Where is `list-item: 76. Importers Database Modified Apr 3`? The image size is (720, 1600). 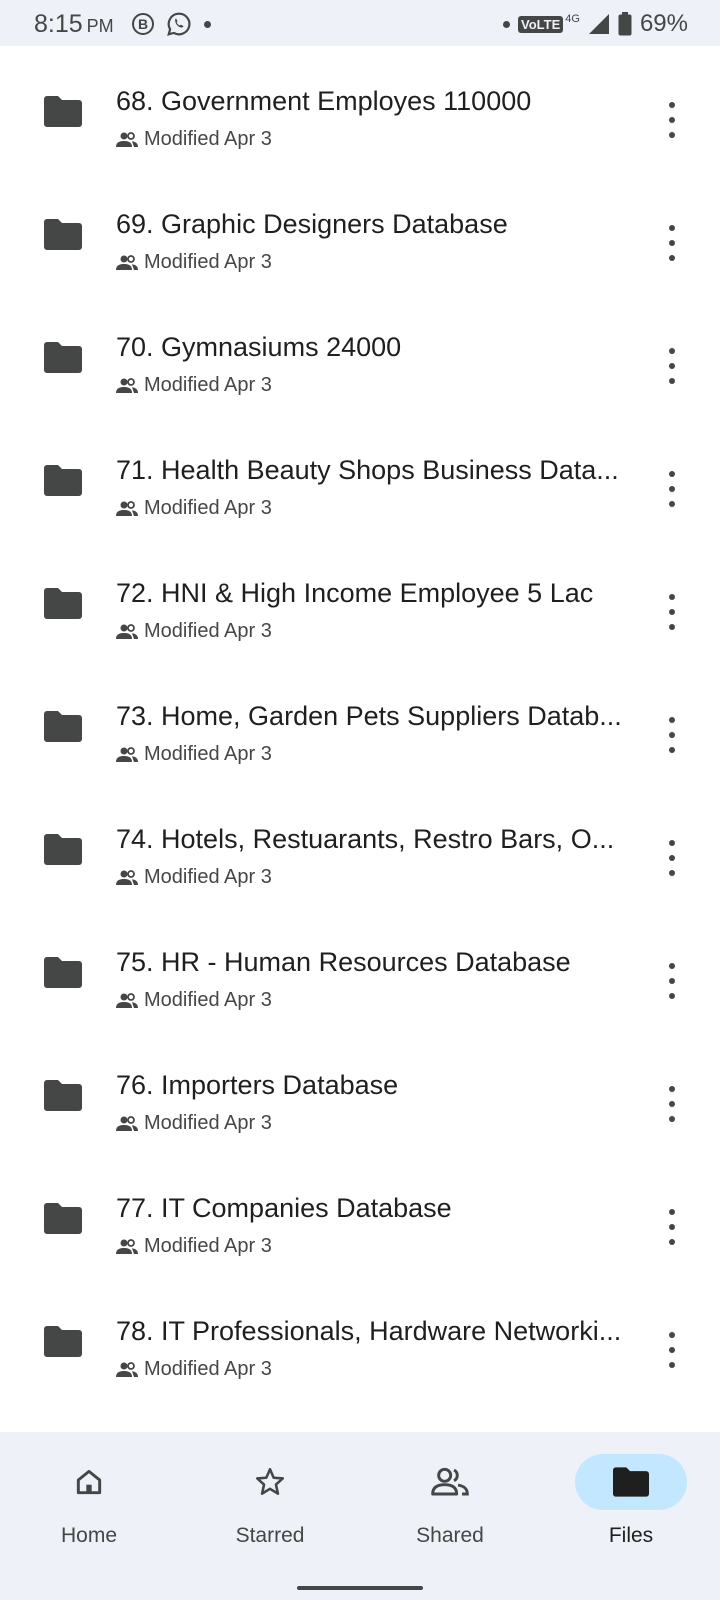 list-item: 76. Importers Database Modified Apr 3 is located at coordinates (360, 1091).